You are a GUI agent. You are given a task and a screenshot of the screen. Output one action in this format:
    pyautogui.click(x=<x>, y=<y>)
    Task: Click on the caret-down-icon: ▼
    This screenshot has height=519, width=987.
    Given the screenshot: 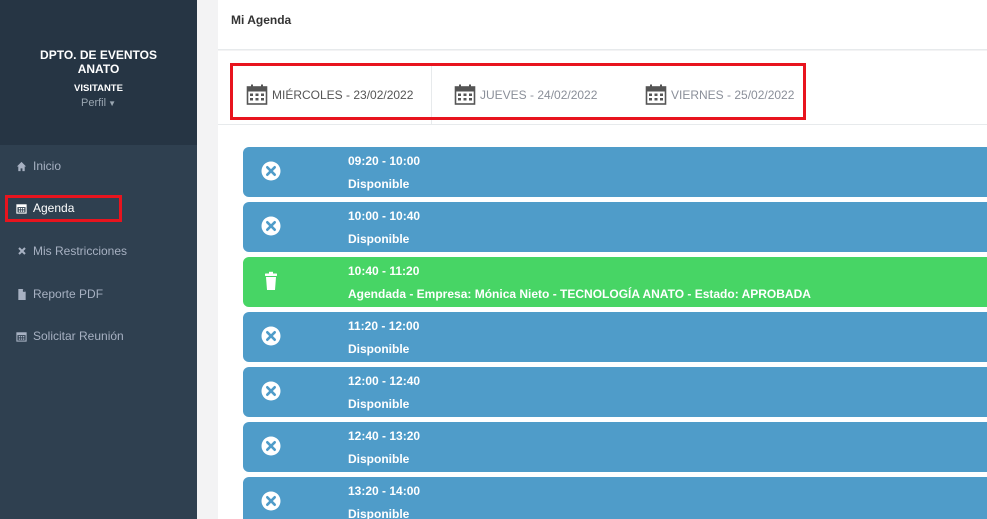 What is the action you would take?
    pyautogui.click(x=112, y=103)
    